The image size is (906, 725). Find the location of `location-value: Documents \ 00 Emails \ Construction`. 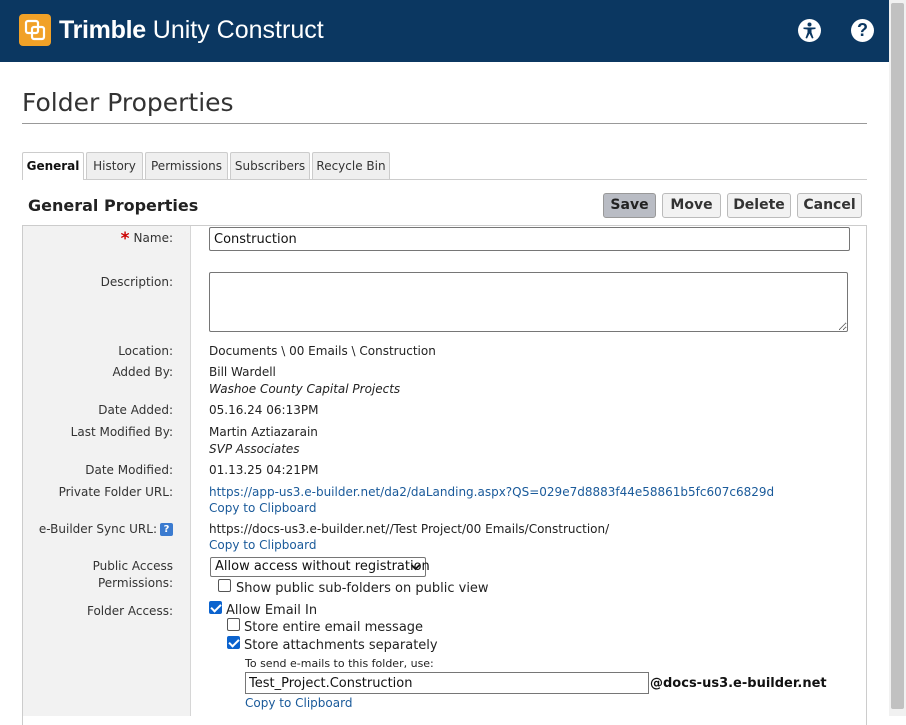

location-value: Documents \ 00 Emails \ Construction is located at coordinates (322, 351).